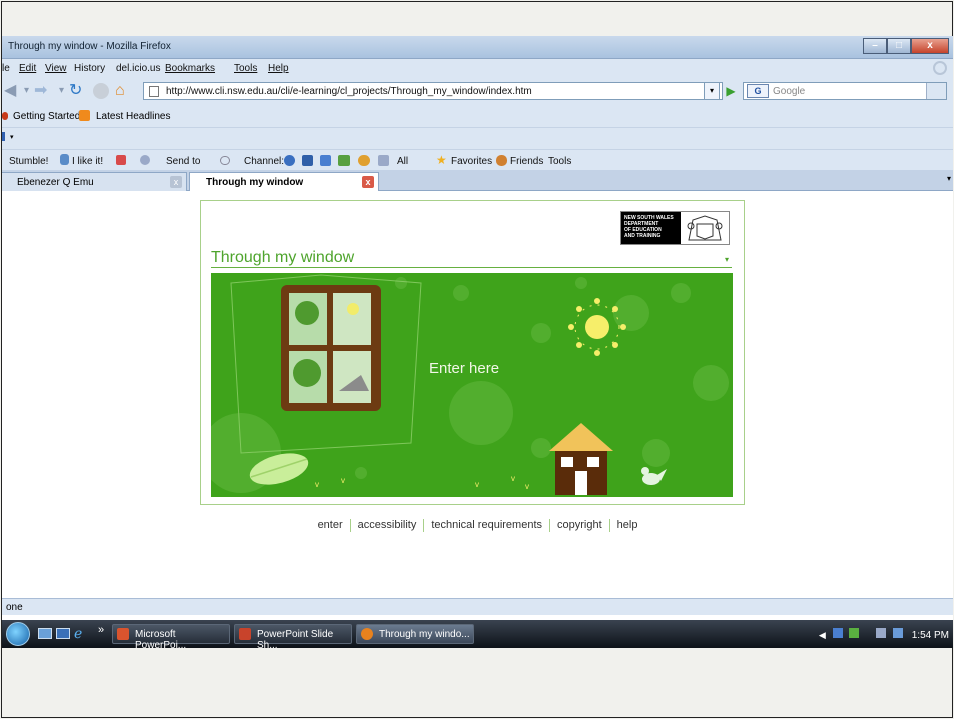 This screenshot has width=954, height=719. Describe the element at coordinates (642, 236) in the screenshot. I see `logo-line: AND TRAINING` at that location.